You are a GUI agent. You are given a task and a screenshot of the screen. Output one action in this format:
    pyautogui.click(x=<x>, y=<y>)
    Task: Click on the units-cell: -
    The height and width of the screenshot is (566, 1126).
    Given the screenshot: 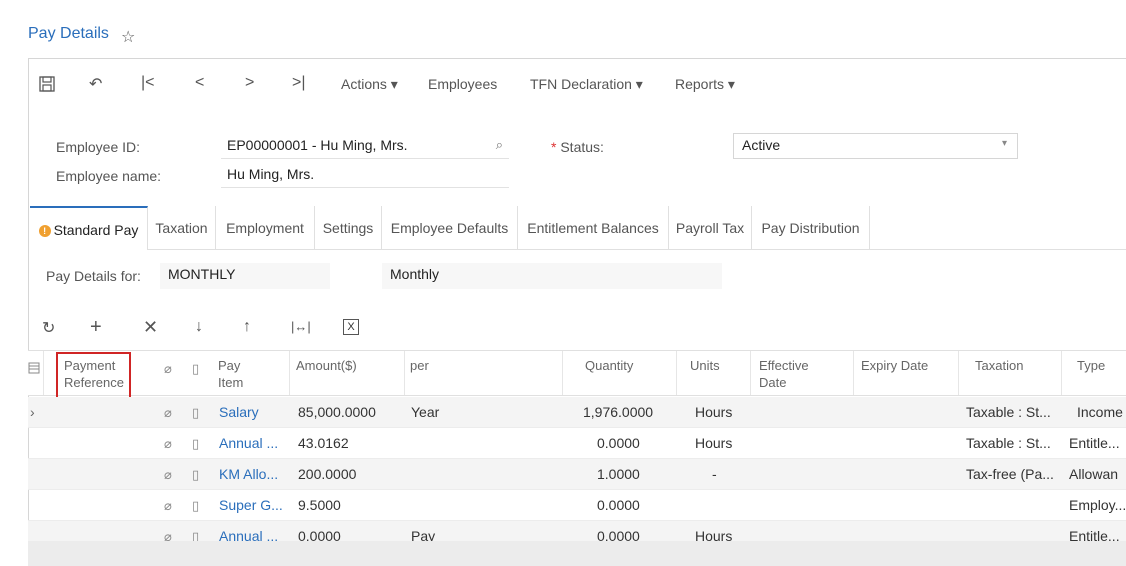 What is the action you would take?
    pyautogui.click(x=714, y=474)
    